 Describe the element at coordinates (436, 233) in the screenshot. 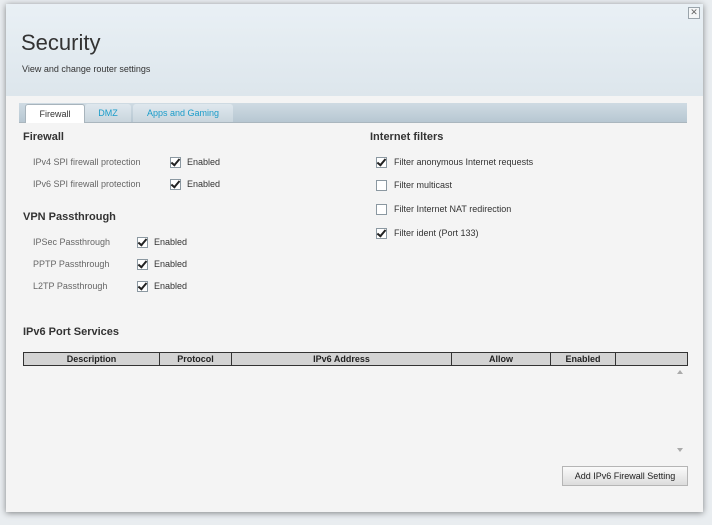

I see `filter-ident-label: Filter ident (Port 133)` at that location.